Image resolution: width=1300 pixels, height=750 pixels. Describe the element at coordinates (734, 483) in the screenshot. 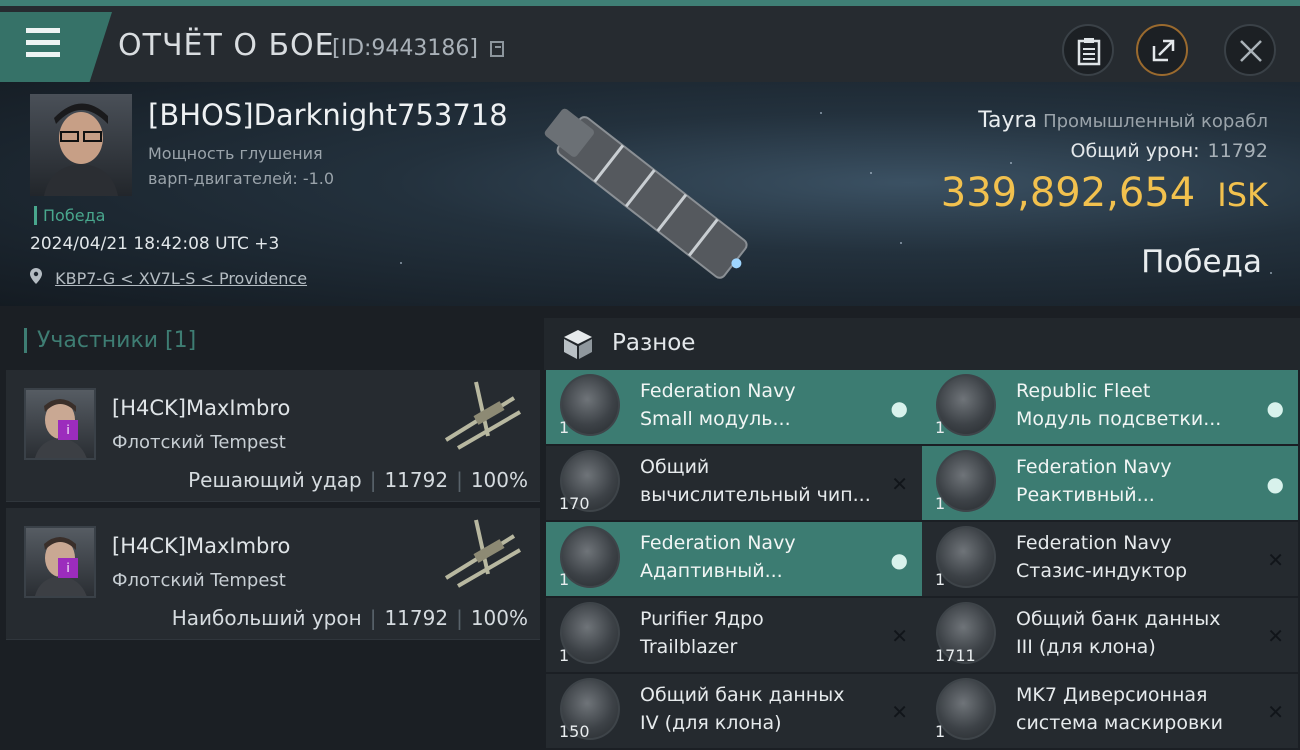

I see `loot-item: 170 Общий вычислительный чип... ✕` at that location.